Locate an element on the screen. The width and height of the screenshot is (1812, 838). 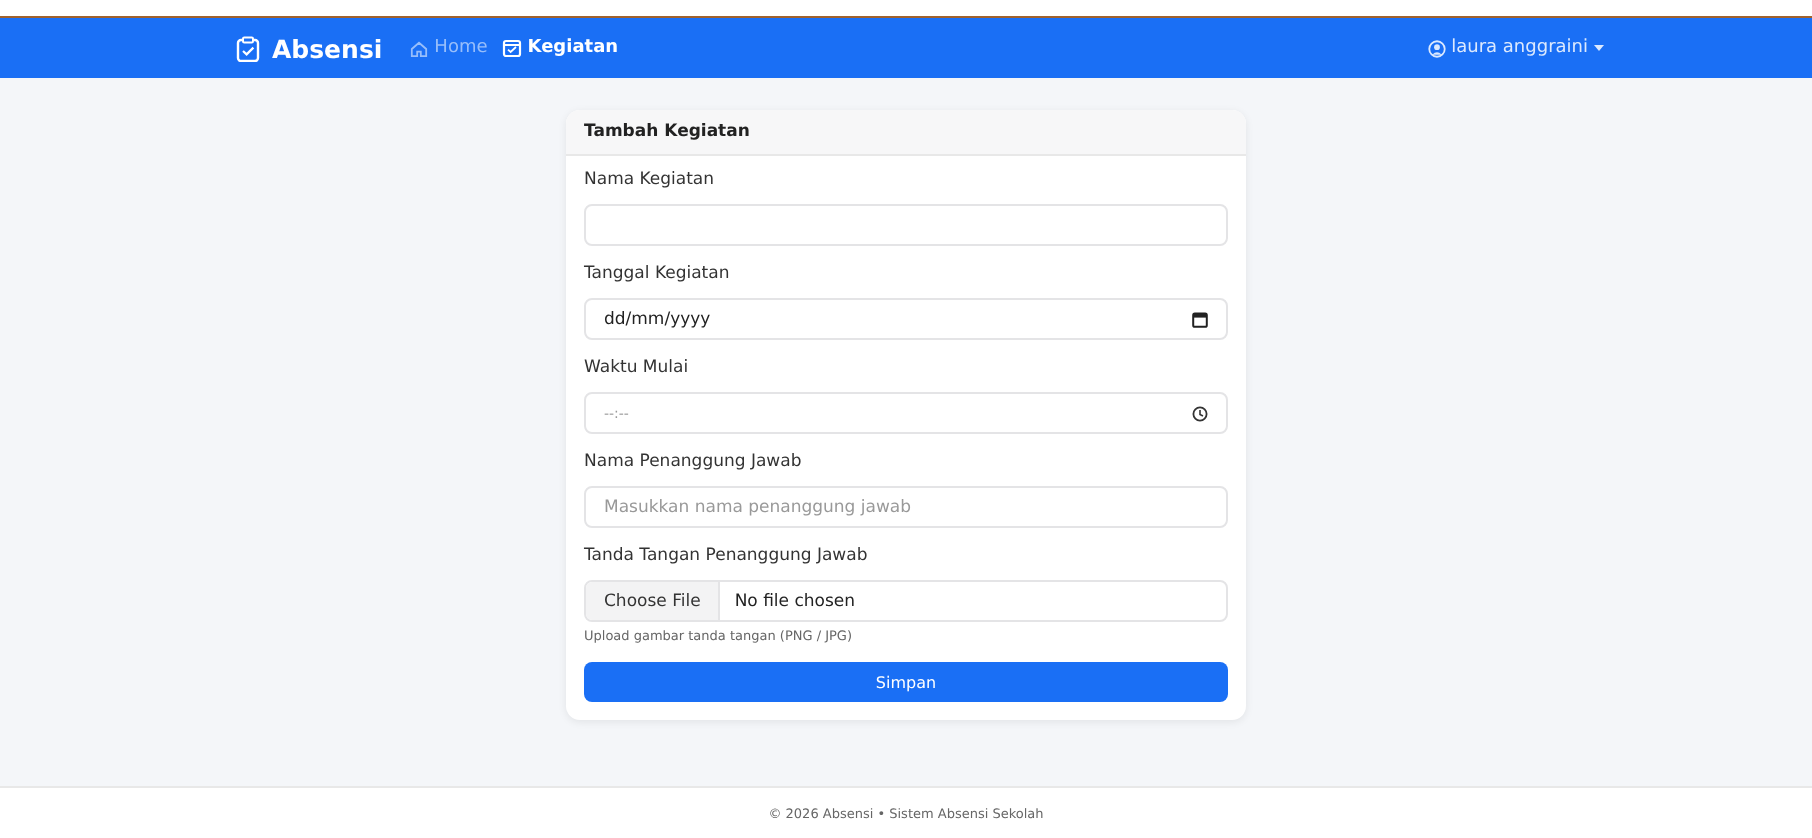
home-icon is located at coordinates (419, 48).